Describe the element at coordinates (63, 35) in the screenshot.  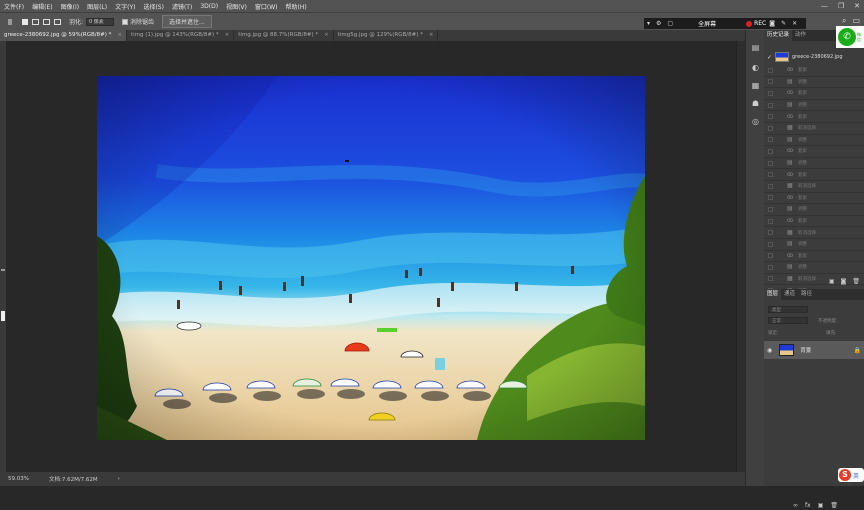
I see `tab-greece: greece-2380692.jpg @ 59%(RGB/8#) * ×` at that location.